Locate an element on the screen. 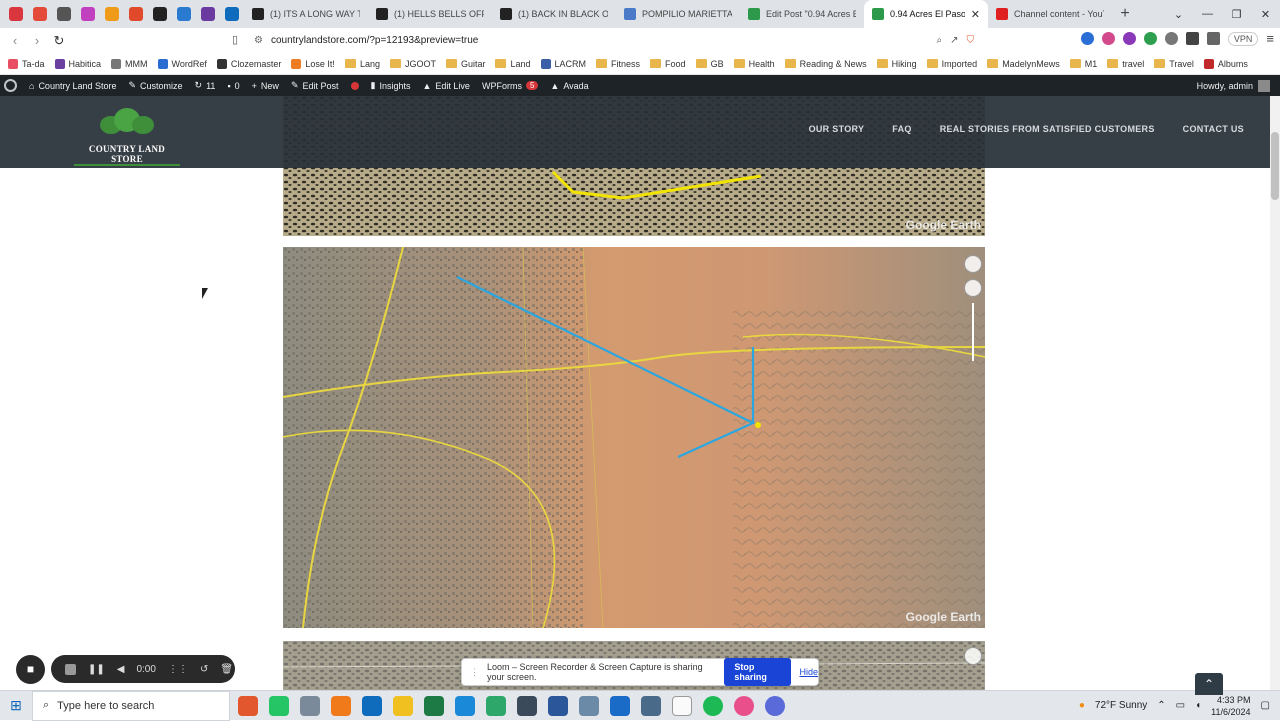  bookmark-reading-news: Reading & News is located at coordinates (825, 64).